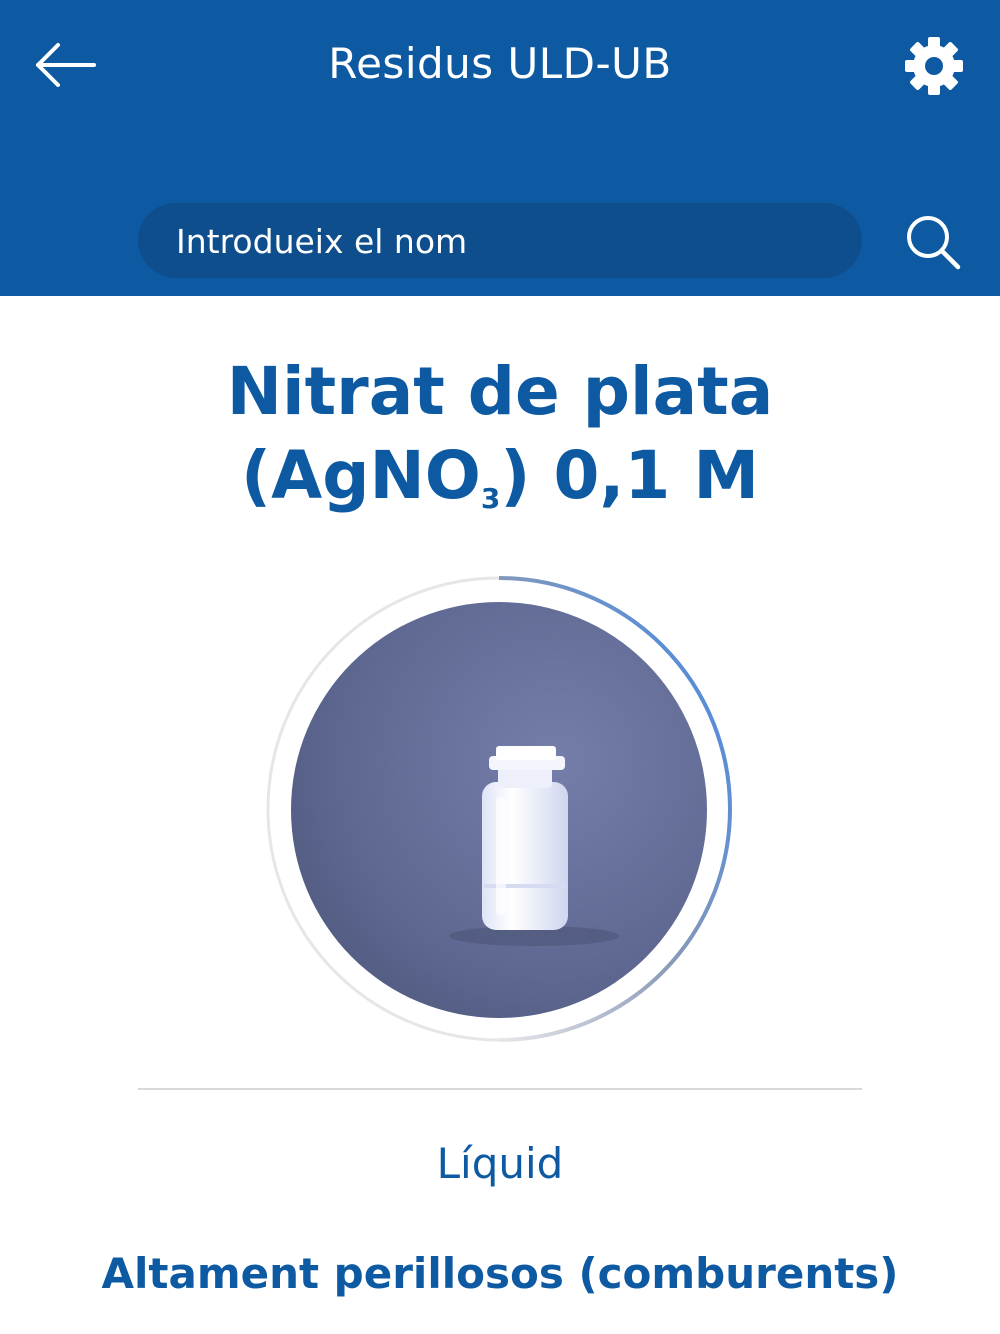 This screenshot has height=1334, width=1000. What do you see at coordinates (456, 241) in the screenshot?
I see `search-input` at bounding box center [456, 241].